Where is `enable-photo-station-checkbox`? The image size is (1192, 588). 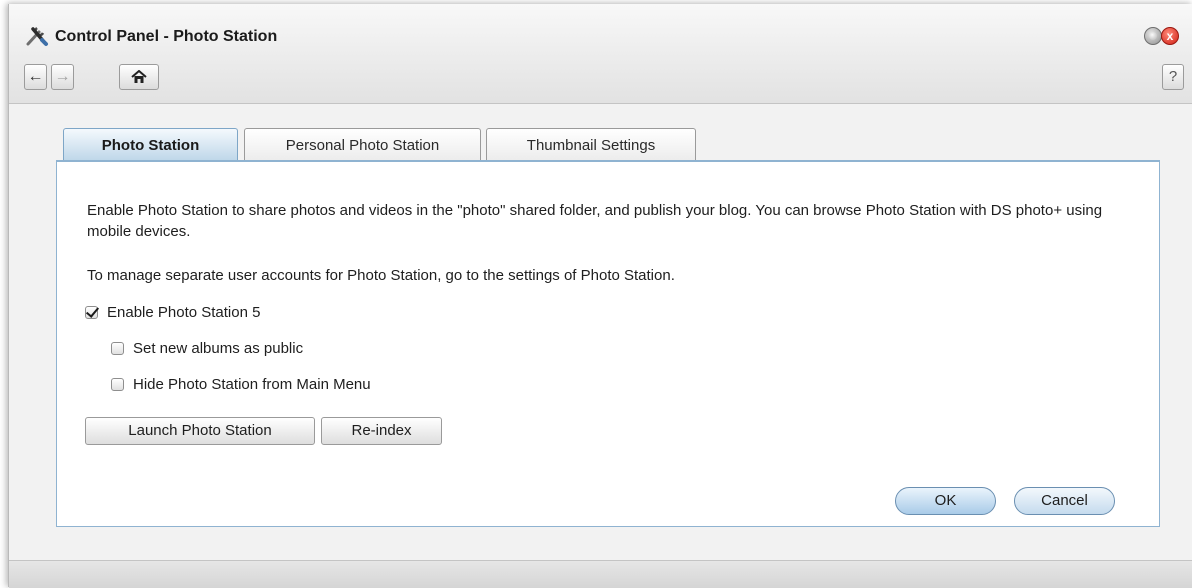
enable-photo-station-checkbox is located at coordinates (91, 312).